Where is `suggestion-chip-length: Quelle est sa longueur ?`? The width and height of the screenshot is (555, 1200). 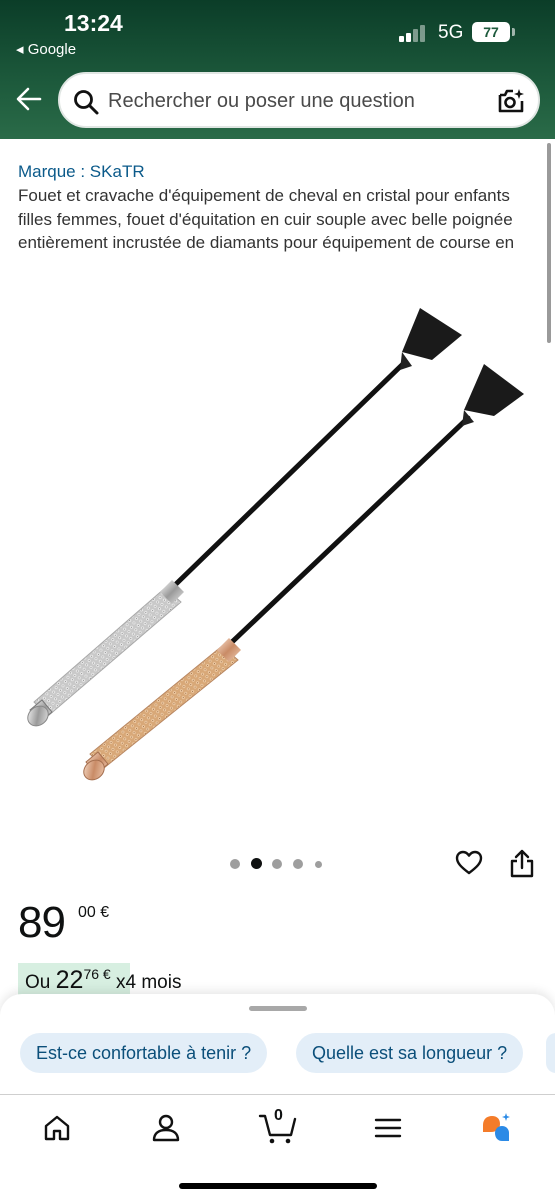 suggestion-chip-length: Quelle est sa longueur ? is located at coordinates (410, 1053).